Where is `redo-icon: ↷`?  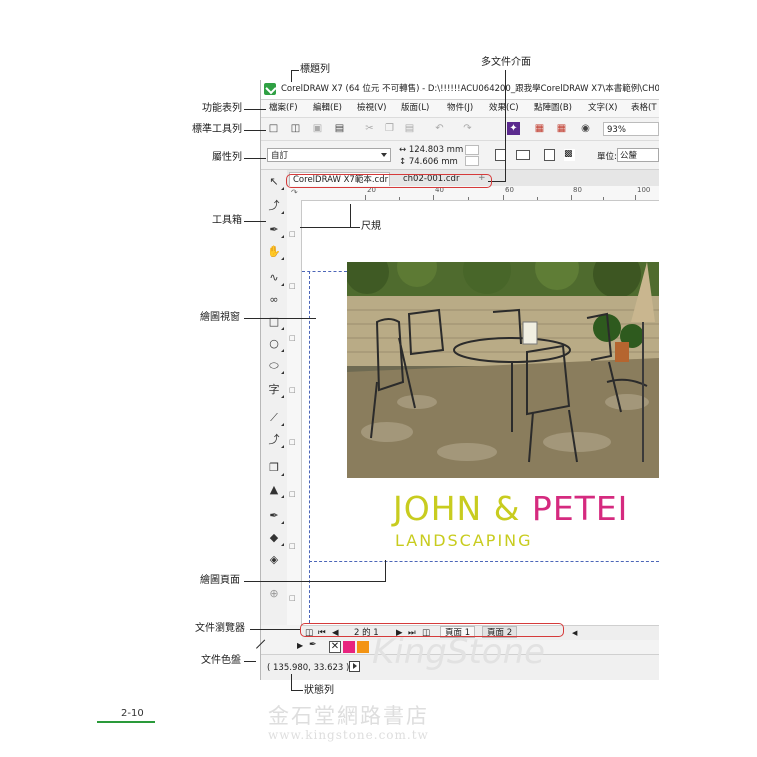 redo-icon: ↷ is located at coordinates (467, 128).